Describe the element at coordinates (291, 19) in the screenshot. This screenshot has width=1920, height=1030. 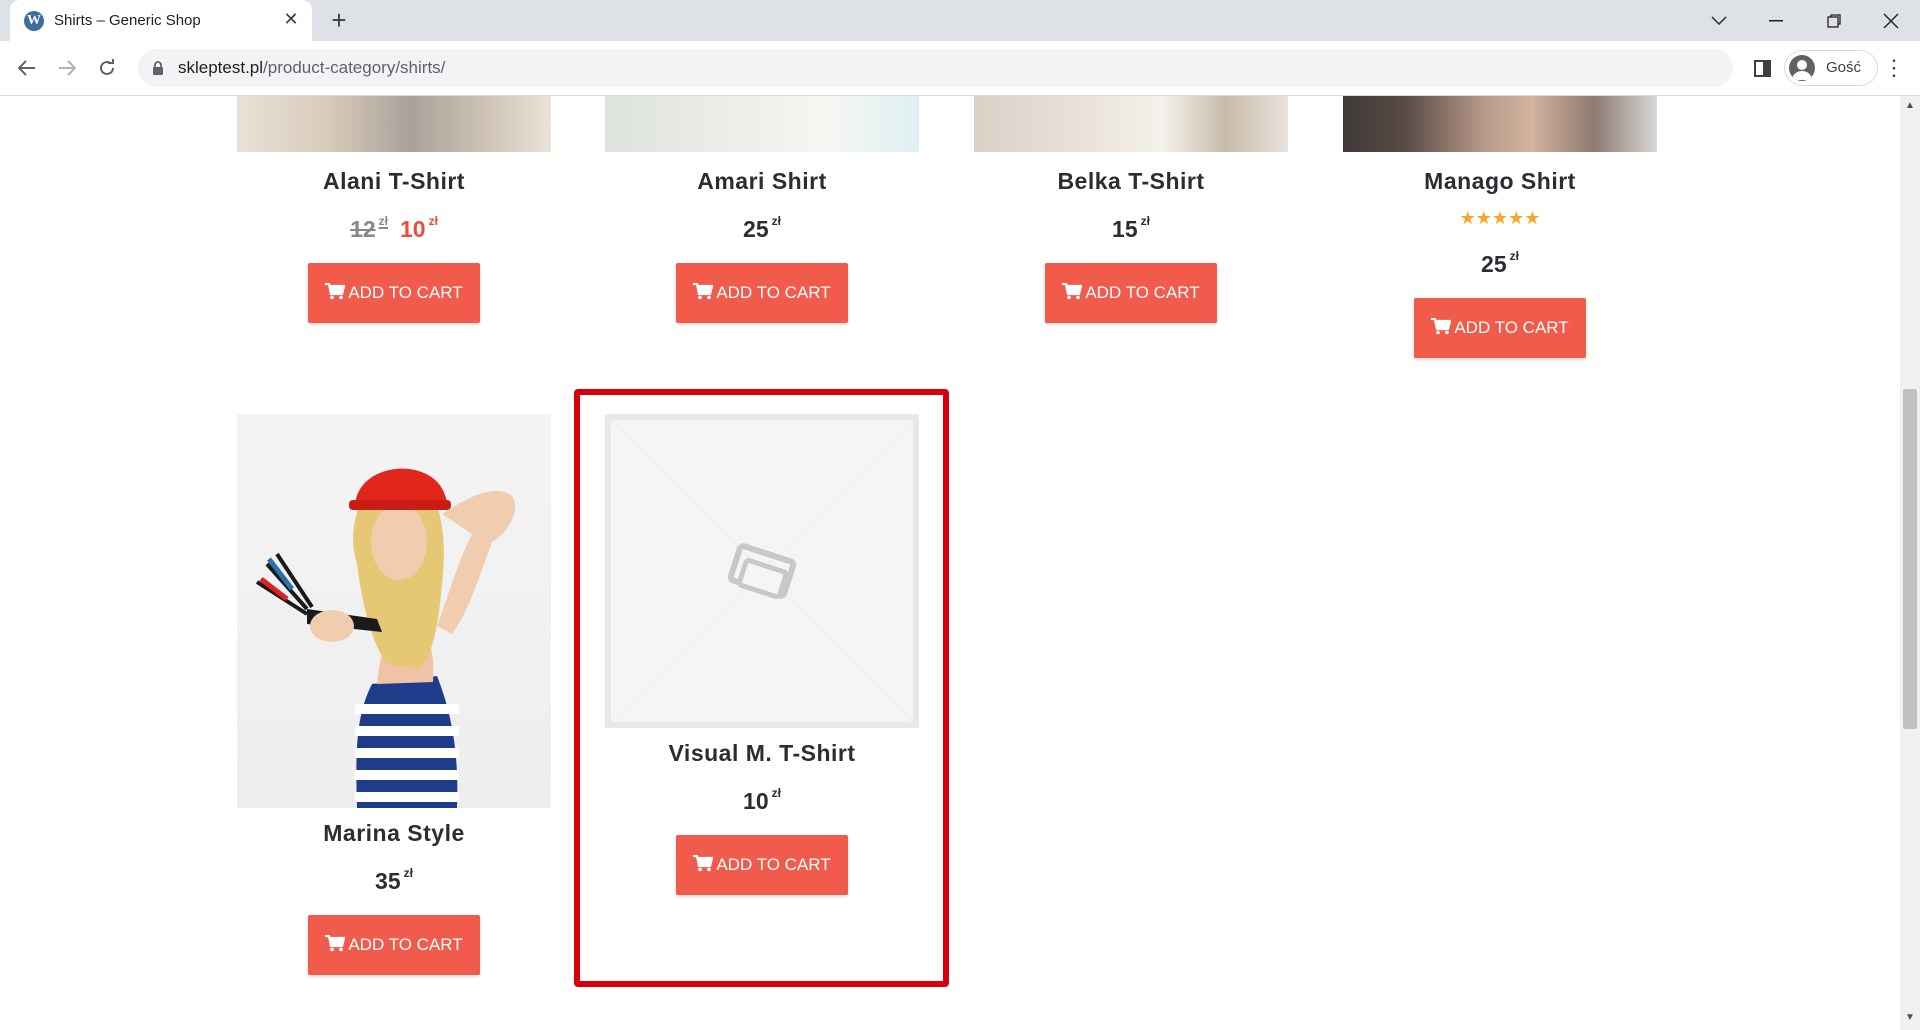
I see `close-tab-icon: ✕` at that location.